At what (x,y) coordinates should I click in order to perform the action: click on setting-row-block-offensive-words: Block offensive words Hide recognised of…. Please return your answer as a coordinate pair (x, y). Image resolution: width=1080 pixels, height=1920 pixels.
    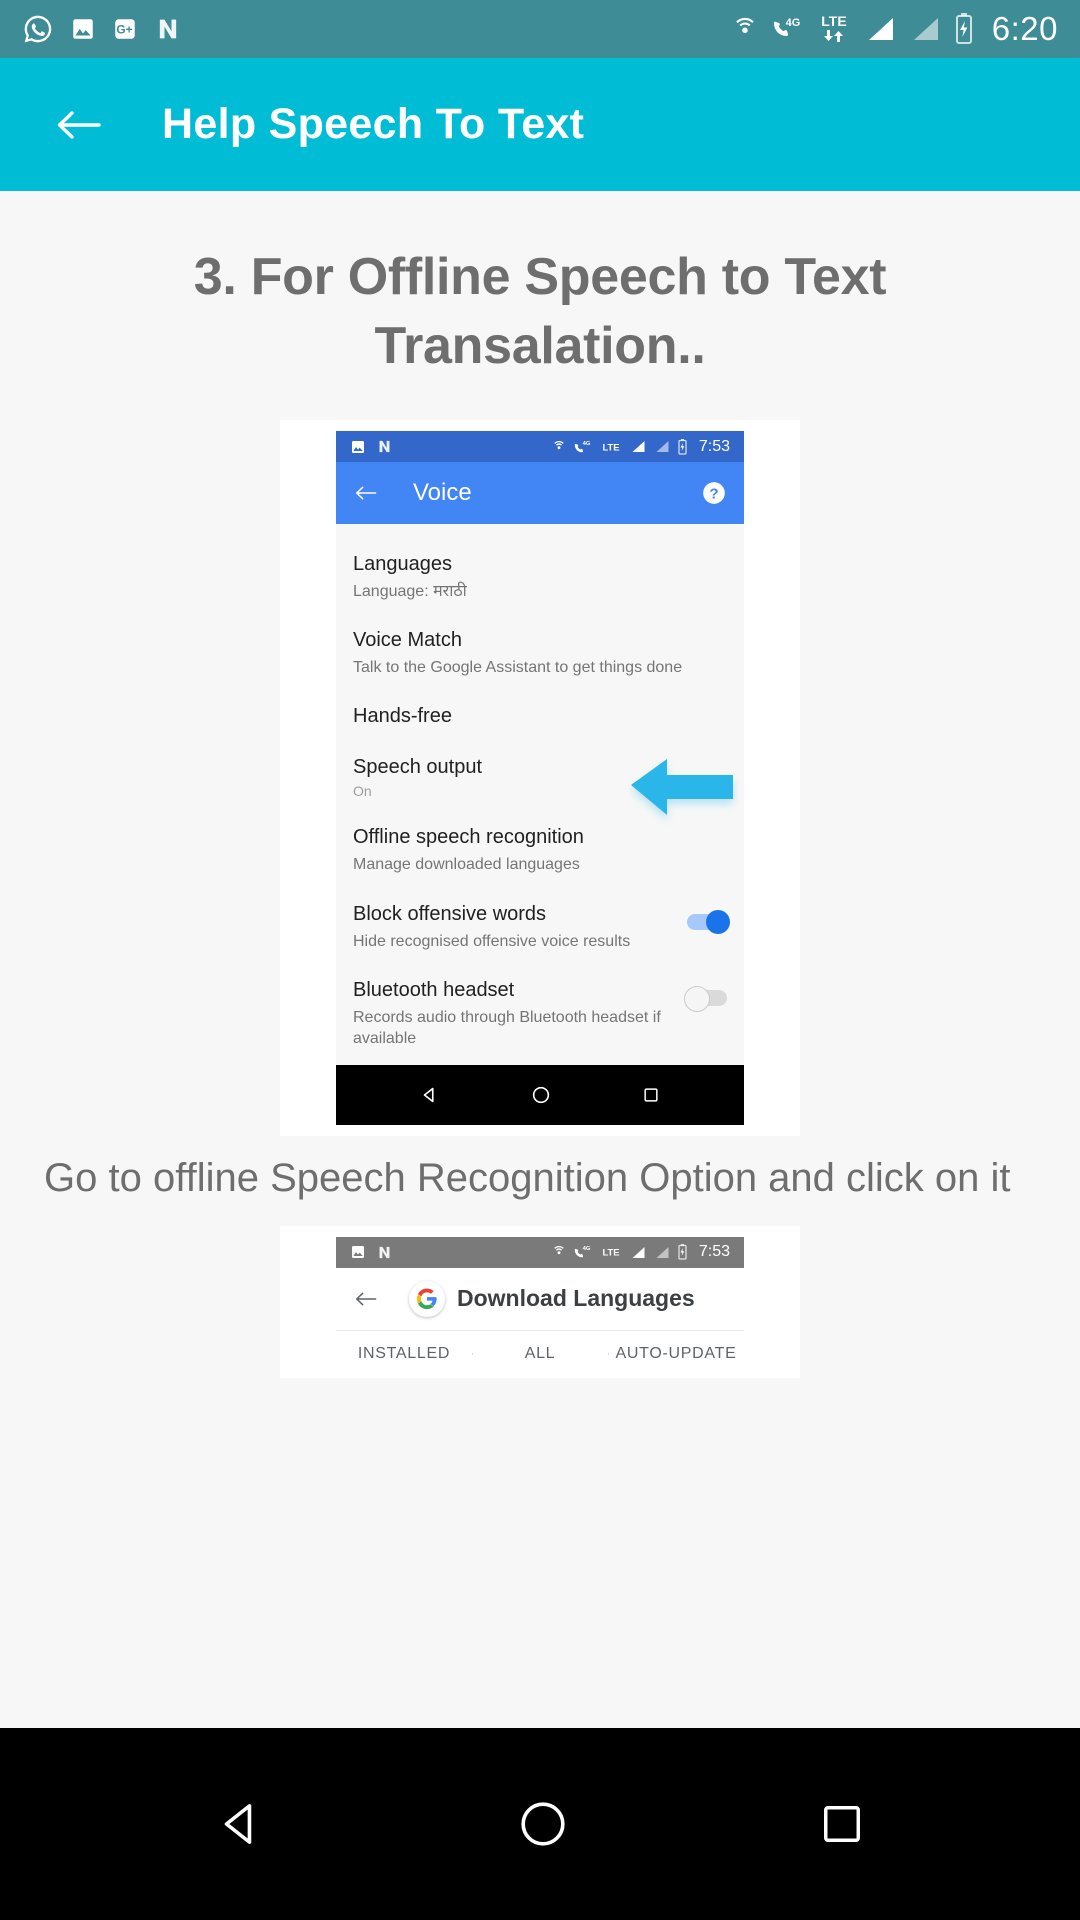
    Looking at the image, I should click on (540, 926).